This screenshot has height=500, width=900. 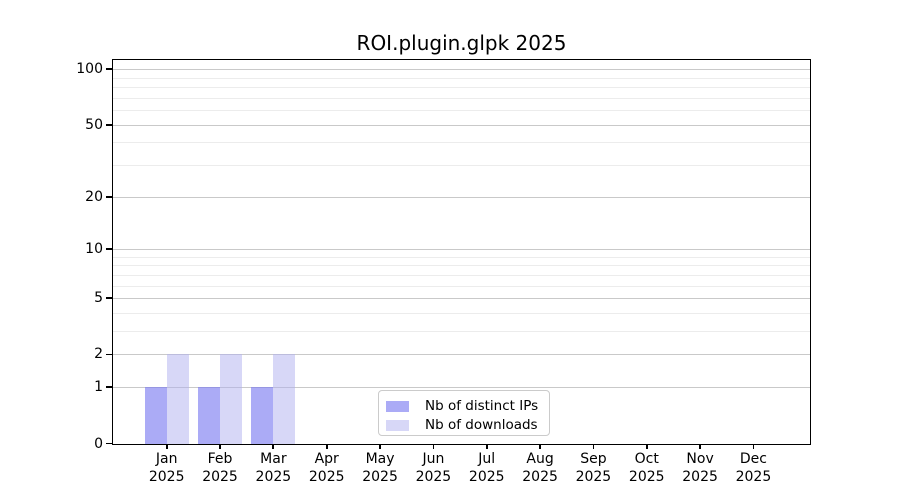 What do you see at coordinates (481, 425) in the screenshot?
I see `legend-label-downloads: Nb of downloads` at bounding box center [481, 425].